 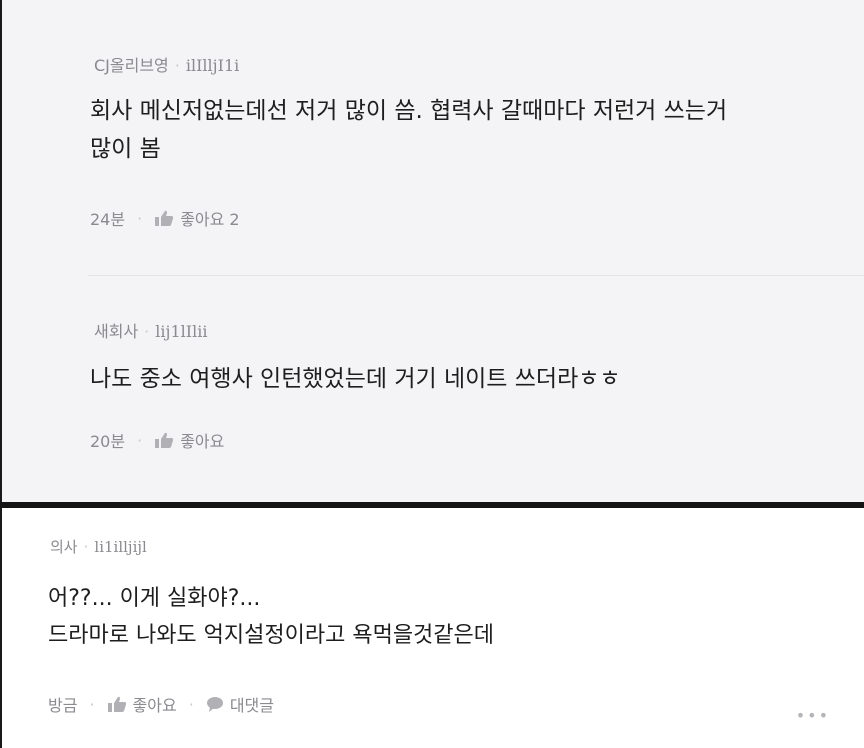 What do you see at coordinates (409, 111) in the screenshot?
I see `comment-text-line: 회사 메신저없는데선 저거 많이 씀. 협력사 갈때마다 저런거 쓰는거` at bounding box center [409, 111].